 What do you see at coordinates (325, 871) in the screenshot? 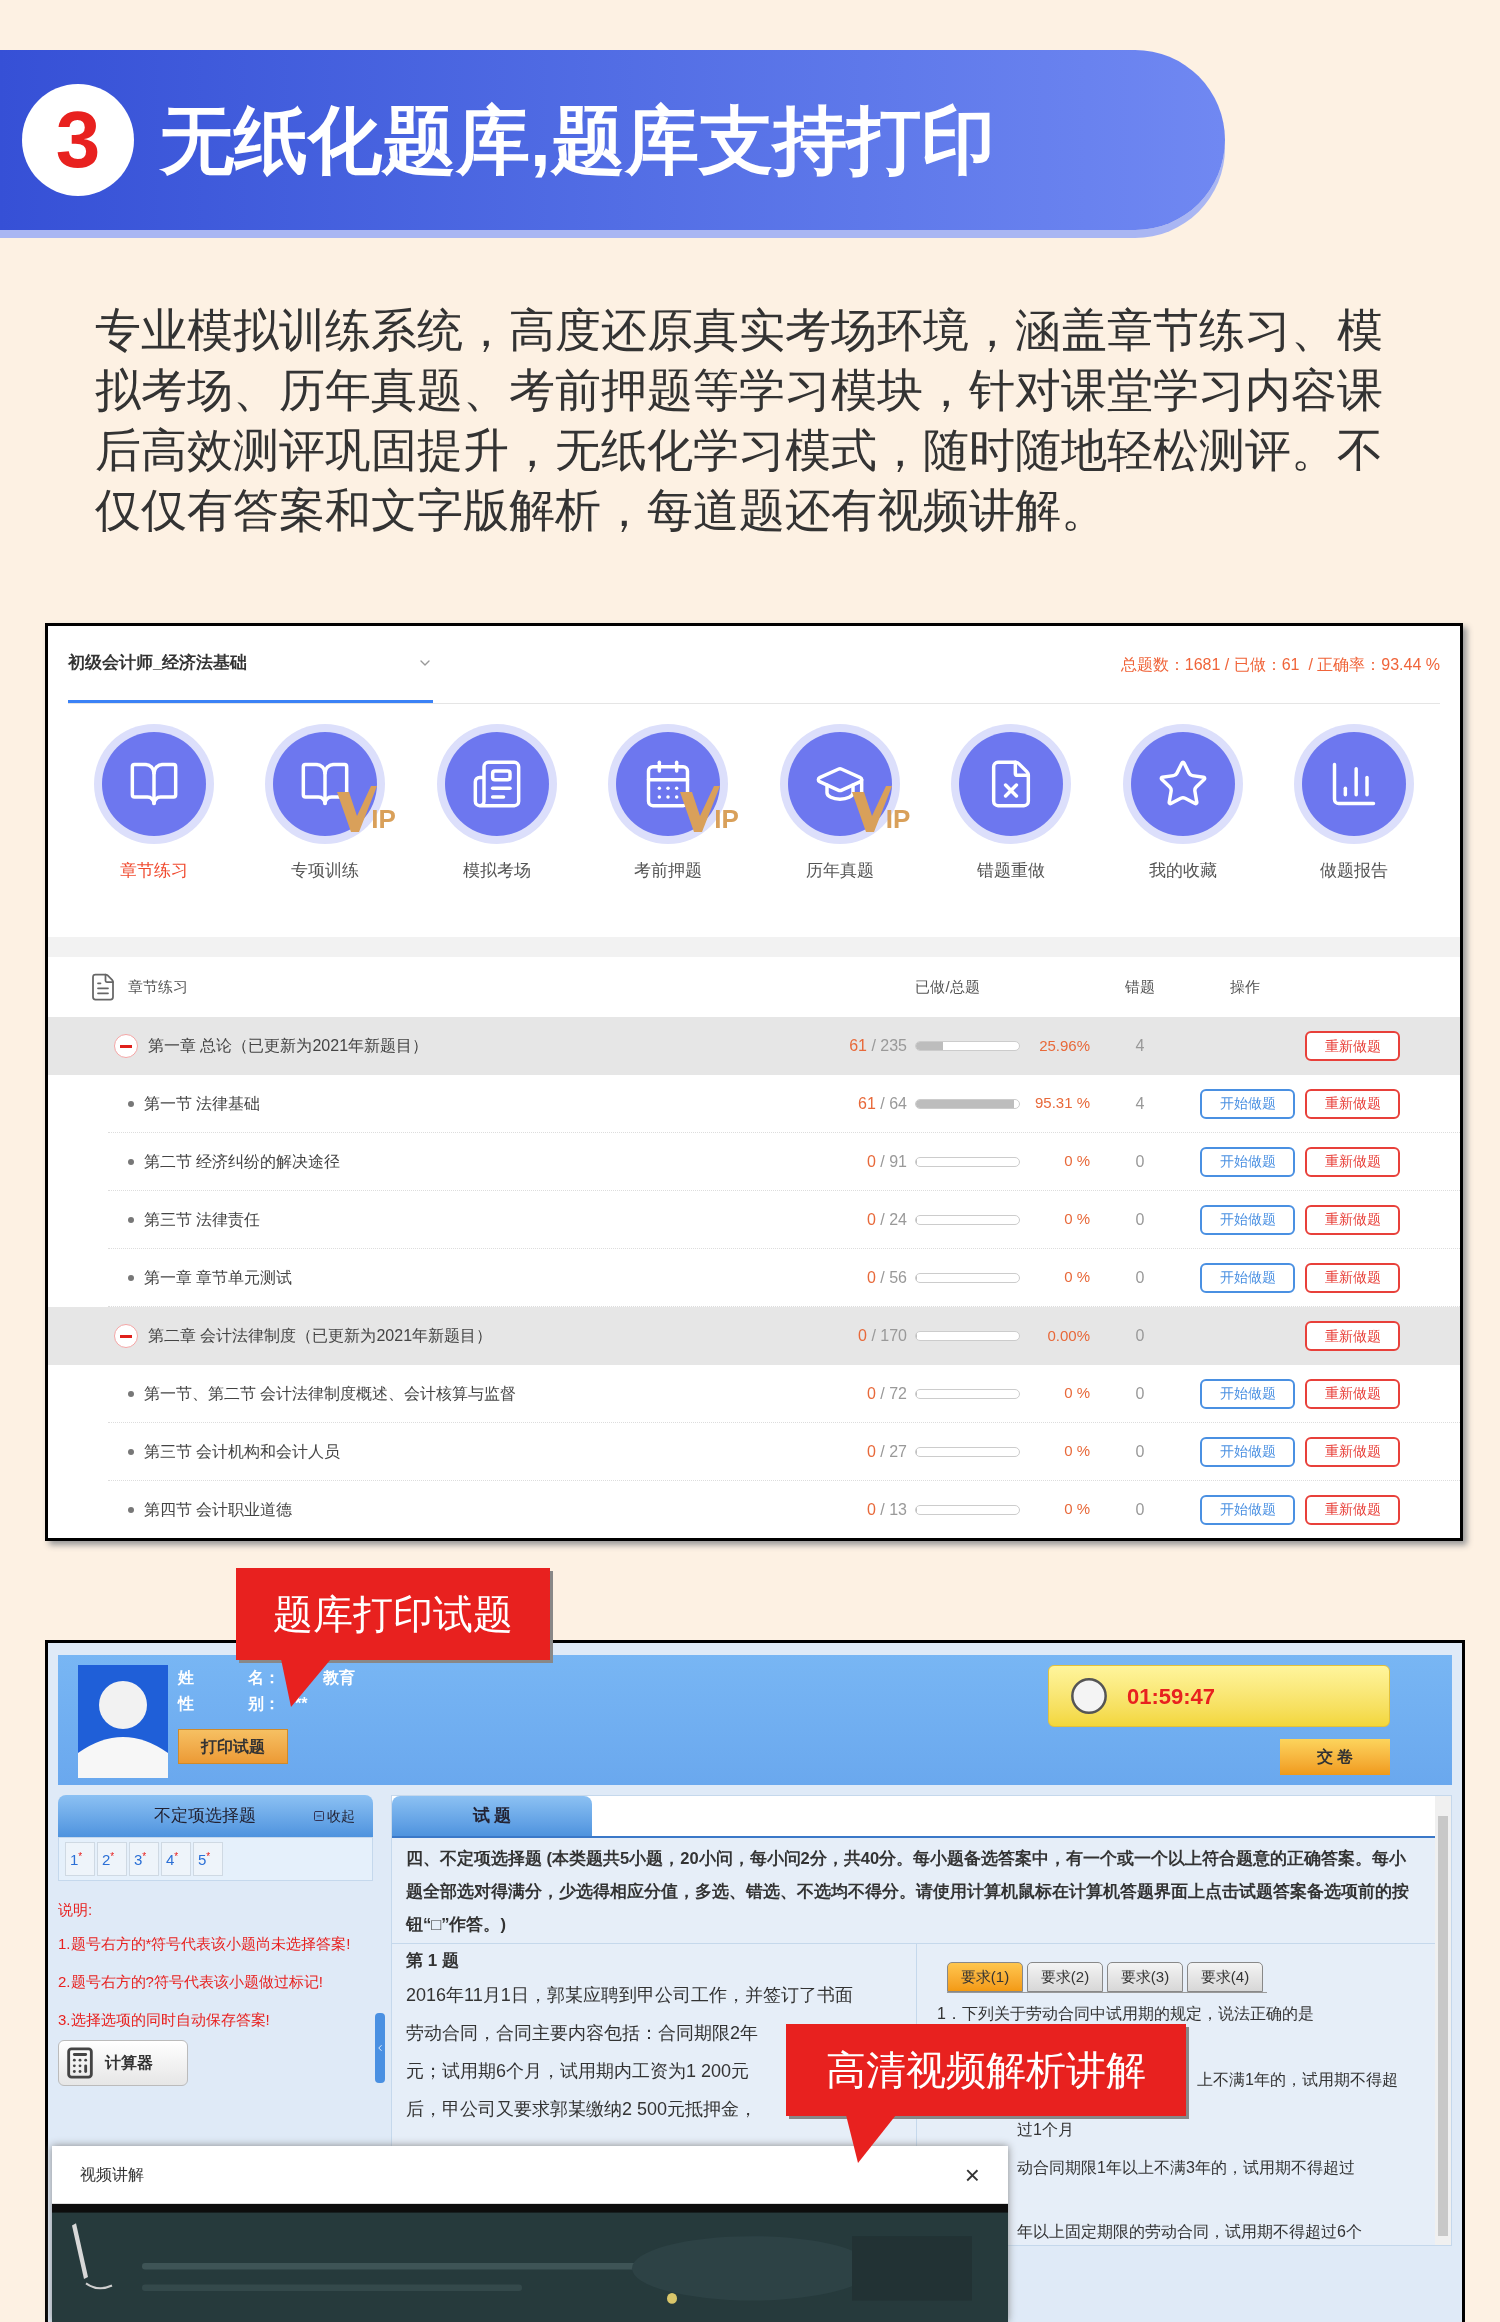
I see `module-label: 专项训练` at bounding box center [325, 871].